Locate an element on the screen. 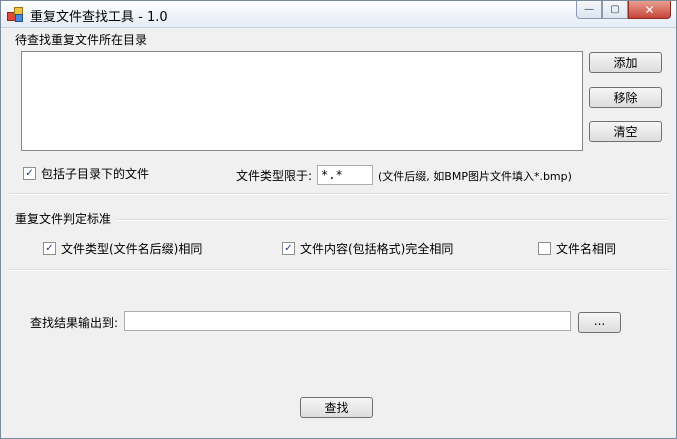 Image resolution: width=677 pixels, height=439 pixels. window-title: 重复文件查找工具 - 1.0 is located at coordinates (99, 17).